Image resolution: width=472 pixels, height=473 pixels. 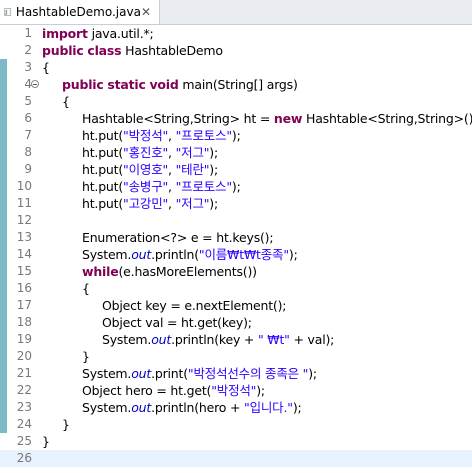 What do you see at coordinates (214, 339) in the screenshot?
I see `code-token: .println(key +` at bounding box center [214, 339].